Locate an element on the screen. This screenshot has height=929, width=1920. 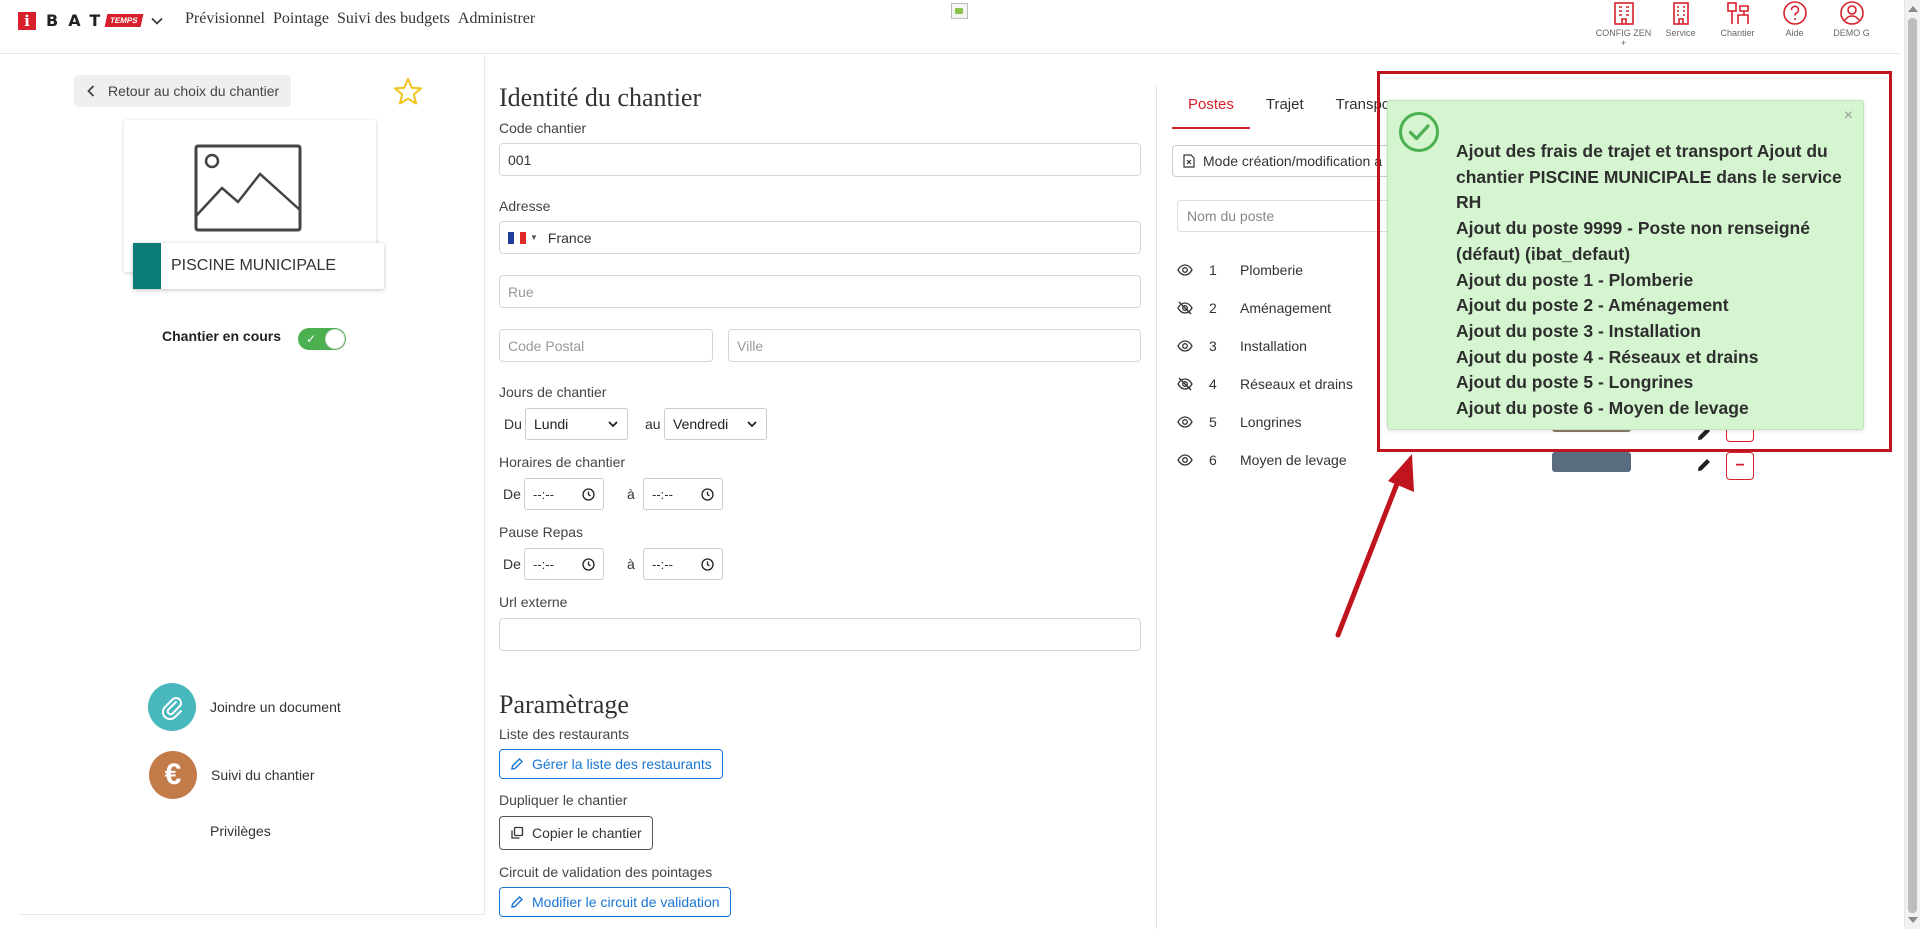
menu-previsionnel: Prévisionnel is located at coordinates (225, 19).